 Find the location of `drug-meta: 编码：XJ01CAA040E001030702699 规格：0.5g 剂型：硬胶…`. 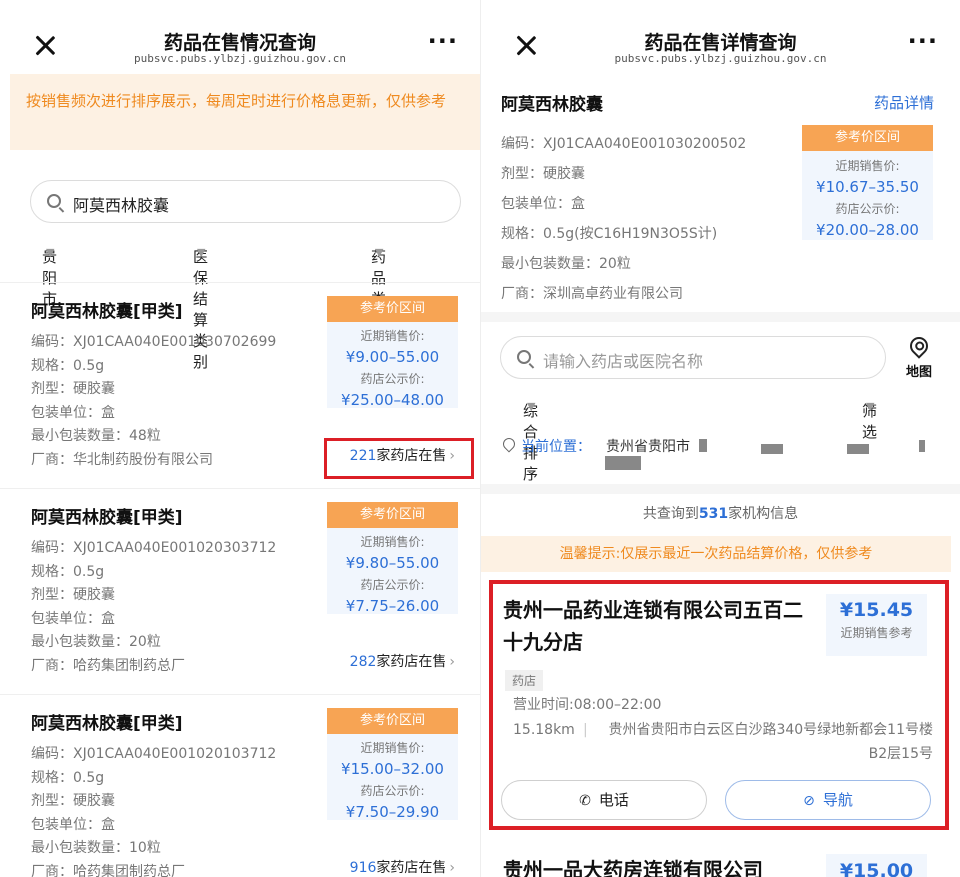

drug-meta: 编码：XJ01CAA040E001030702699 规格：0.5g 剂型：硬胶… is located at coordinates (153, 401).